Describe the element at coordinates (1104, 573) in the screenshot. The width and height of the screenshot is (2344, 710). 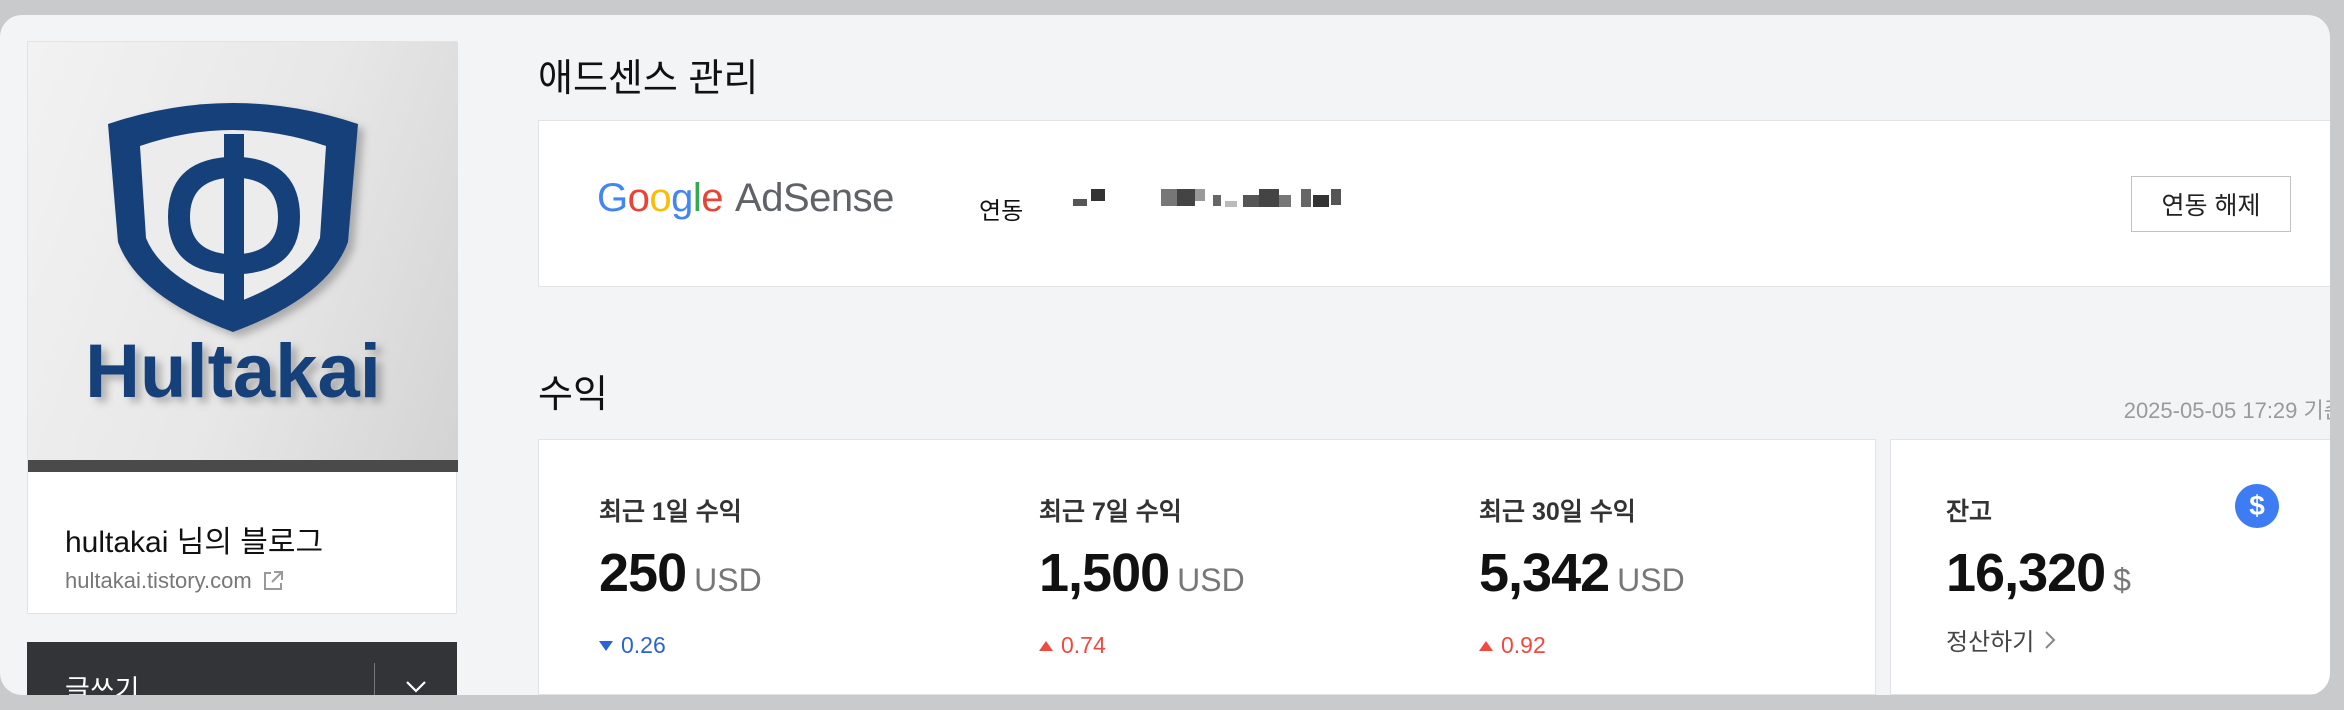
I see `stat-amount: 1,500` at that location.